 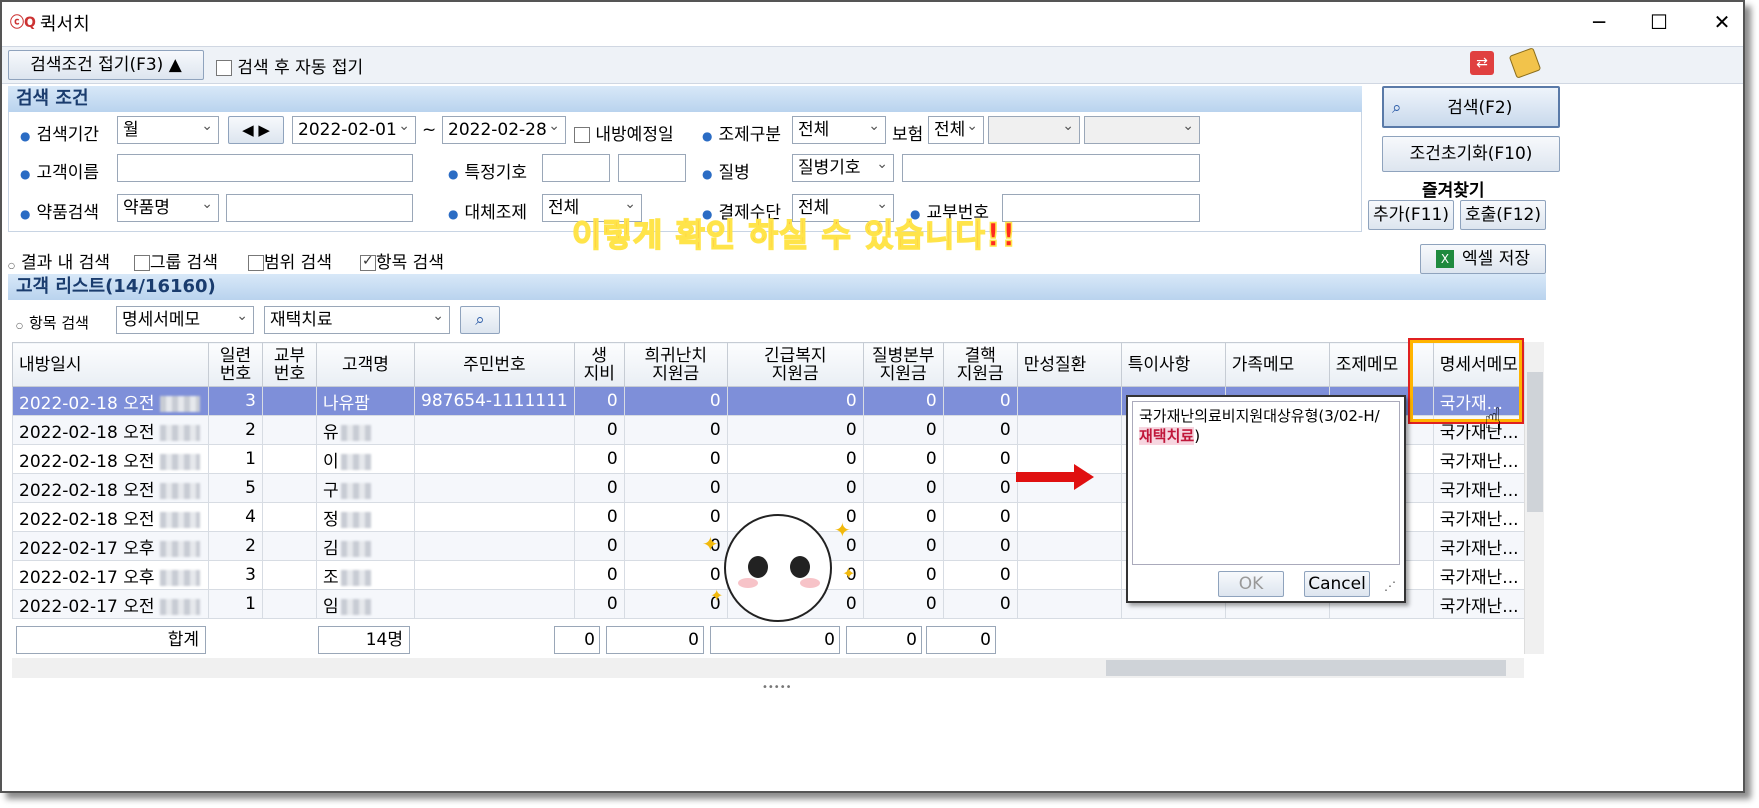 I want to click on column-header: 긴급복지 지원금, so click(x=795, y=364).